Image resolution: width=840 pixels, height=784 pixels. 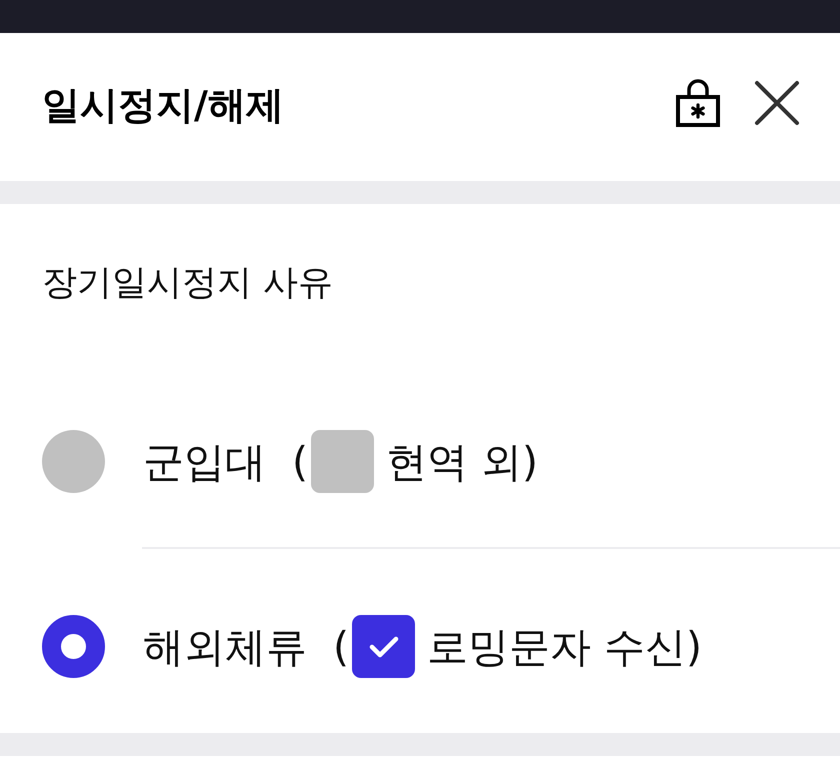 What do you see at coordinates (225, 647) in the screenshot?
I see `option-label: 해외체류` at bounding box center [225, 647].